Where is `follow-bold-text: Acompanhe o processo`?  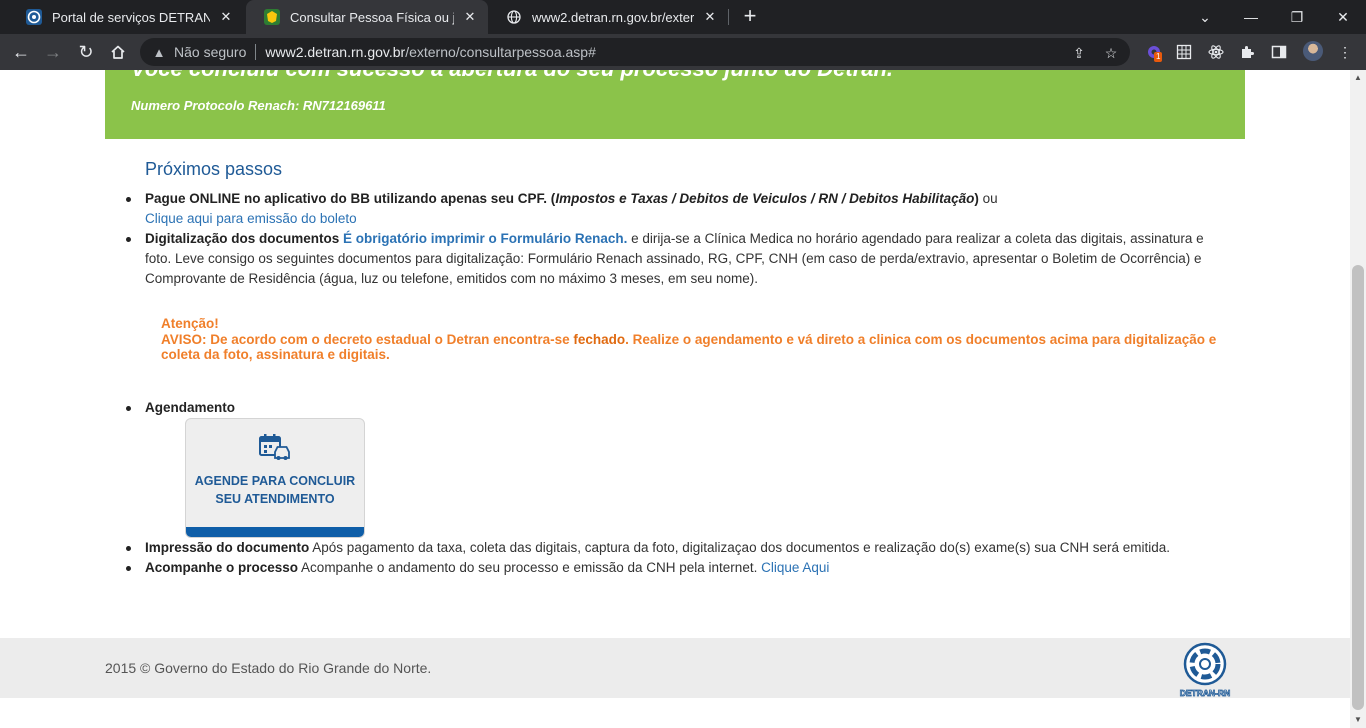
follow-bold-text: Acompanhe o processo is located at coordinates (222, 567).